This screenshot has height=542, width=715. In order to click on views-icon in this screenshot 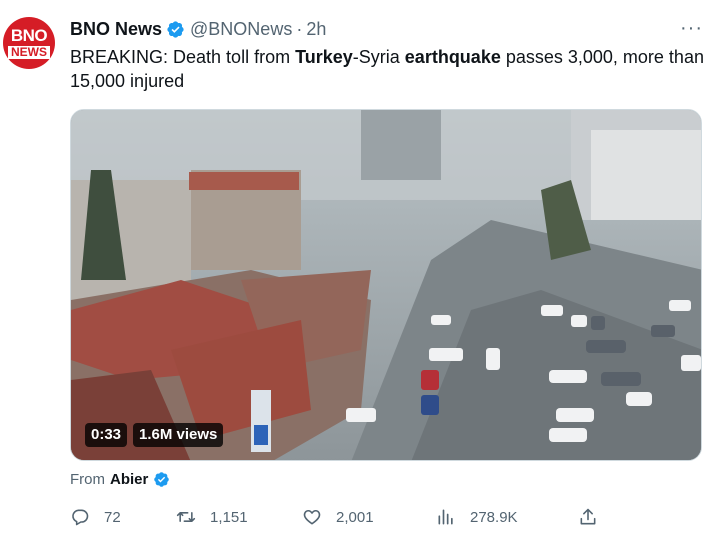, I will do `click(445, 517)`.